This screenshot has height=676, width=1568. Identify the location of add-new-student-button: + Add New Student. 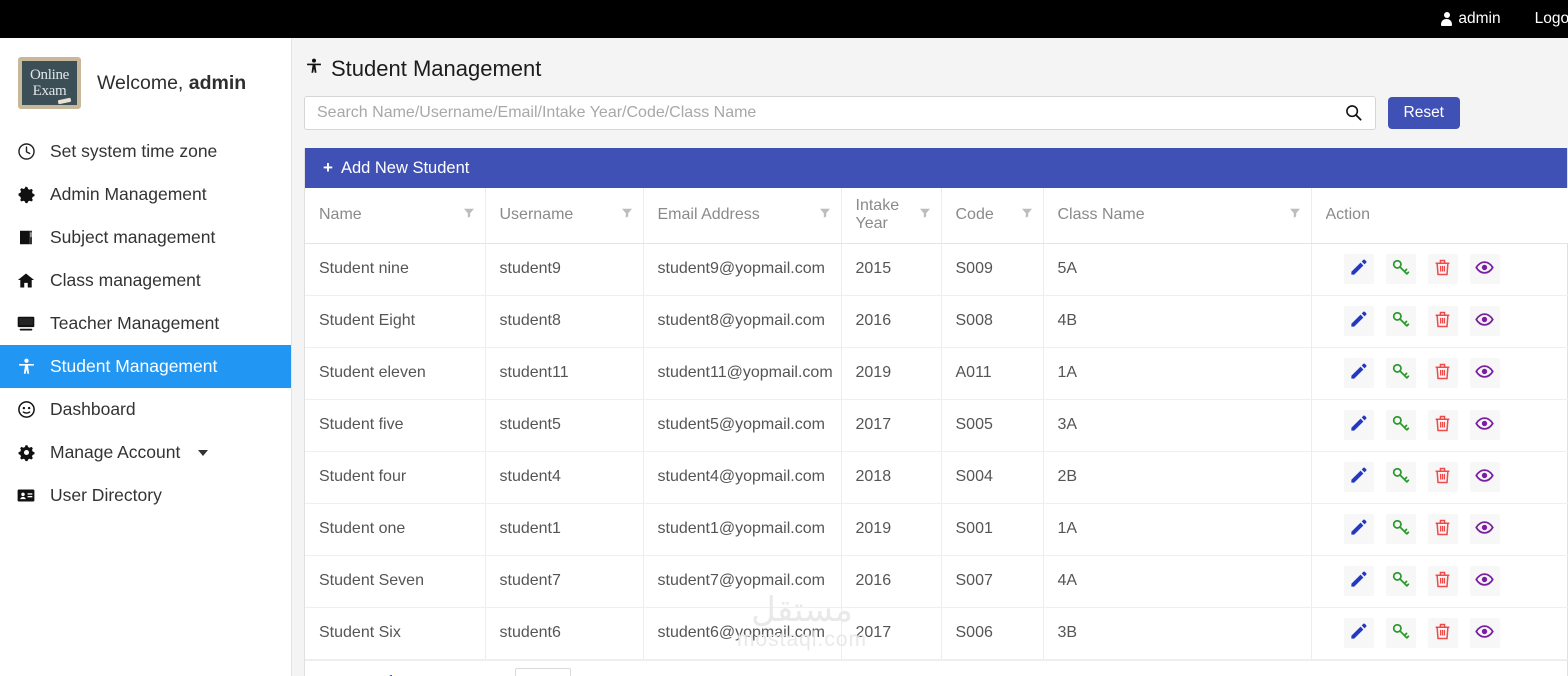
(936, 168).